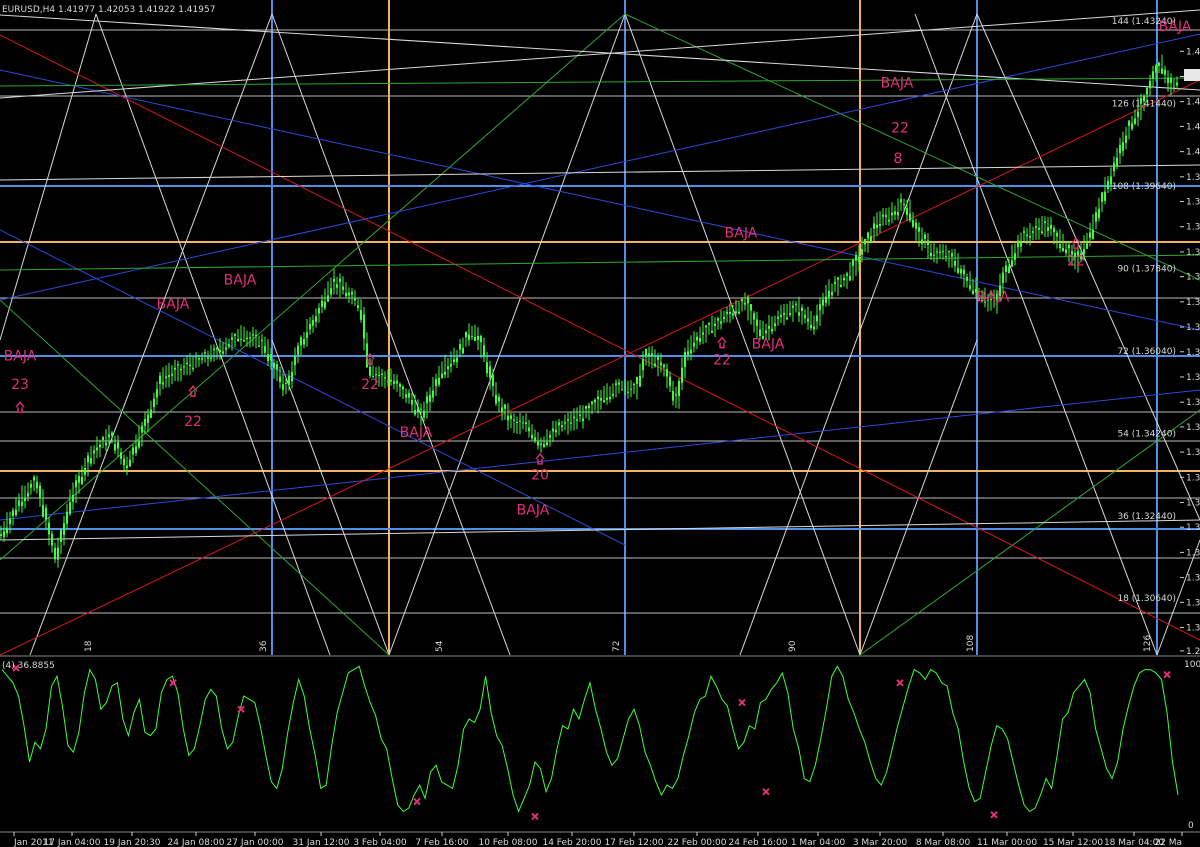 This screenshot has width=1200, height=847. What do you see at coordinates (1146, 434) in the screenshot?
I see `gann-level-label: 54 (1.34240)` at bounding box center [1146, 434].